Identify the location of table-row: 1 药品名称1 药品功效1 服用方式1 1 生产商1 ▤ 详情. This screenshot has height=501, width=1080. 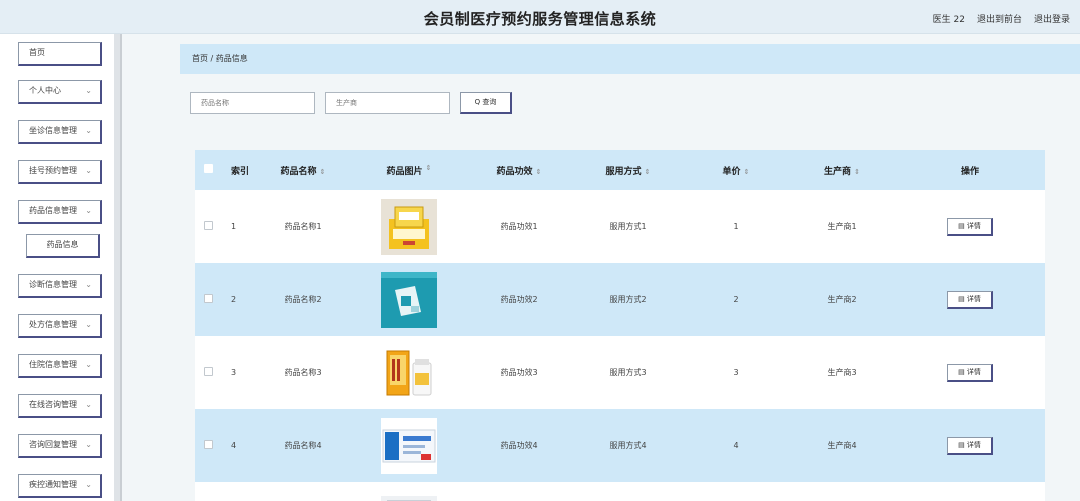
(620, 226).